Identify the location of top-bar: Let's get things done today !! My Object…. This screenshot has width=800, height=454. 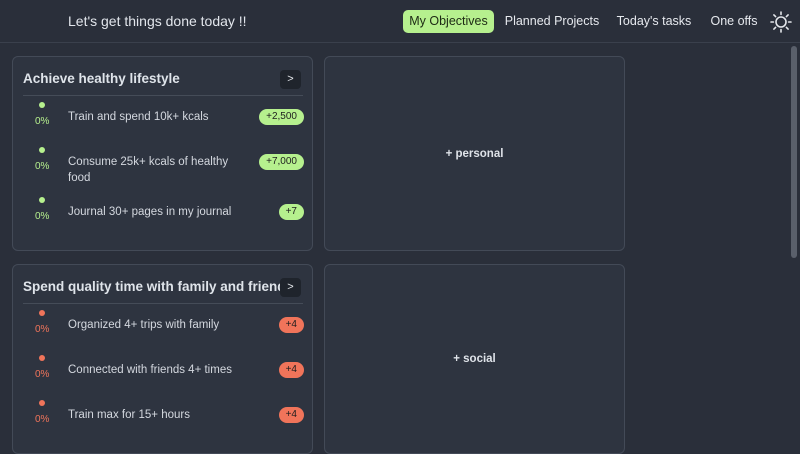
(400, 21).